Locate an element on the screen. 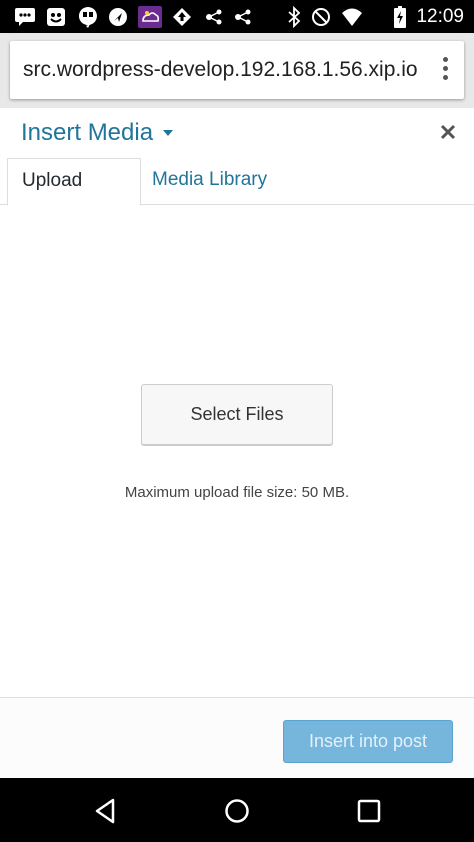 Image resolution: width=474 pixels, height=842 pixels. tab-upload-files: Upload Files is located at coordinates (74, 196).